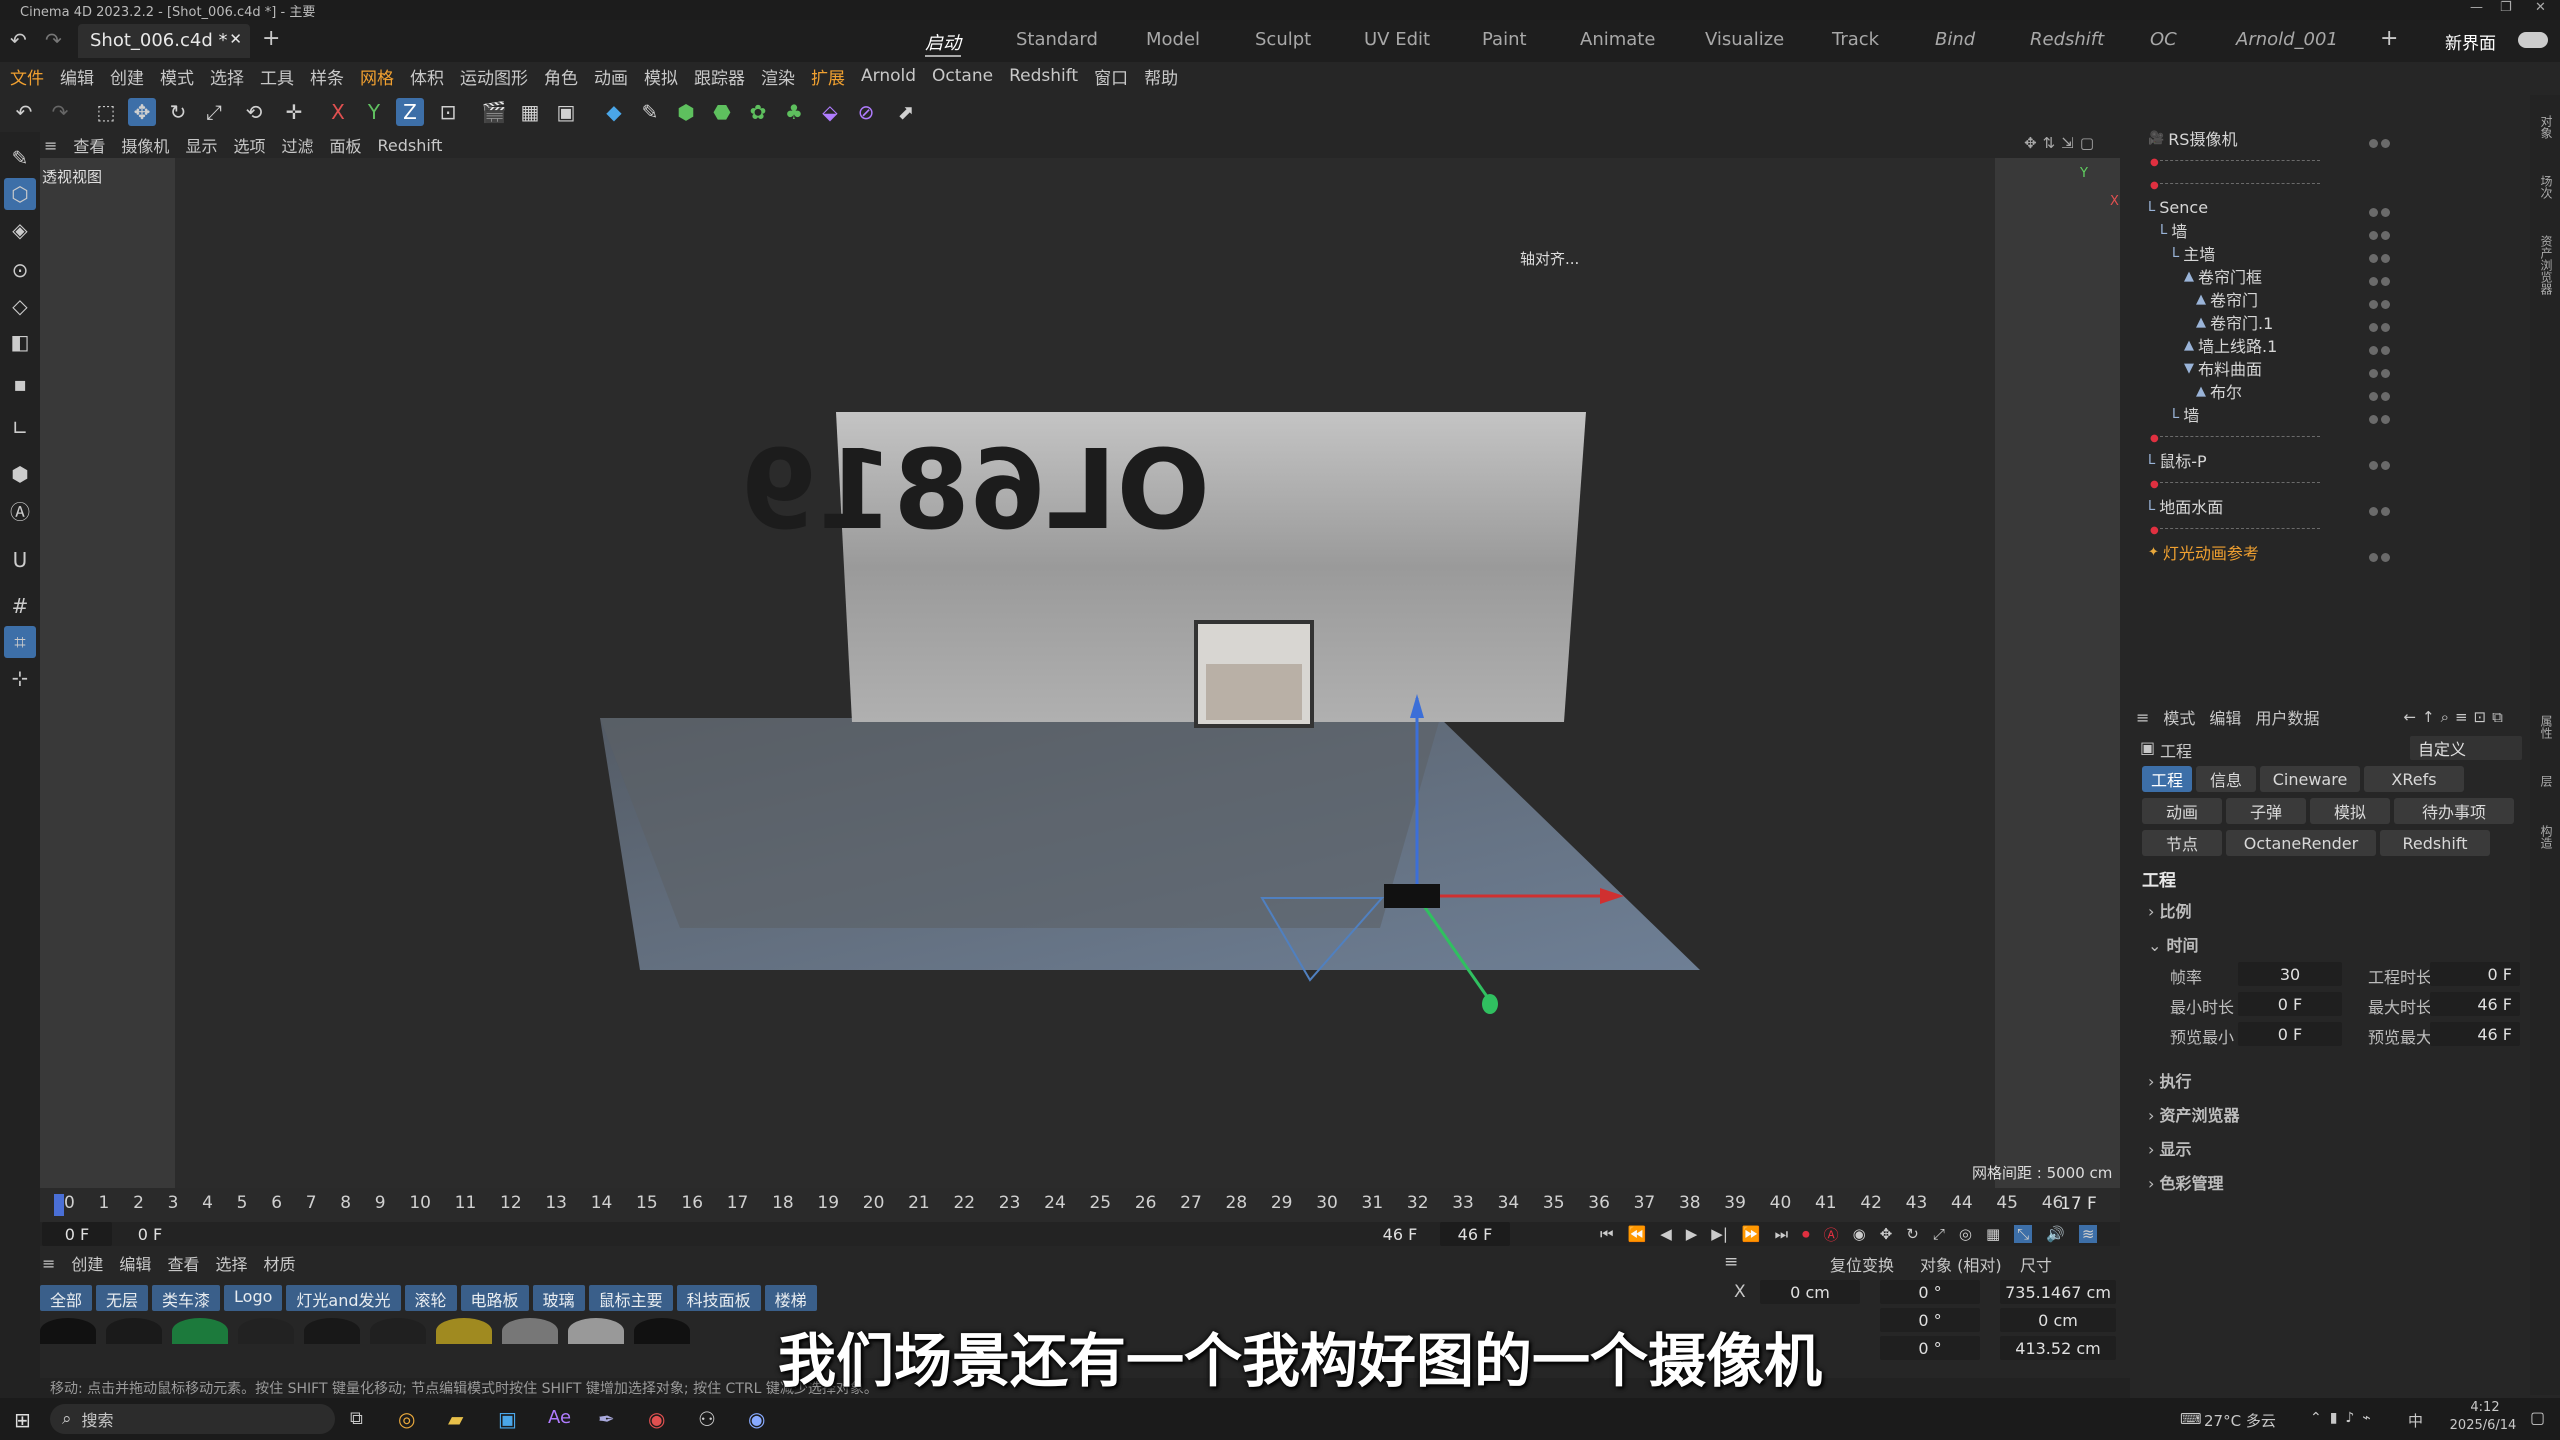 The height and width of the screenshot is (1440, 2560). What do you see at coordinates (1111, 76) in the screenshot?
I see `menu-window: 窗口` at bounding box center [1111, 76].